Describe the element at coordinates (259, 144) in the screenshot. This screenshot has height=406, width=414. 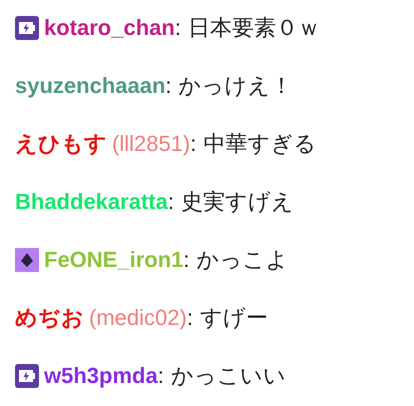
I see `chat-message: 中華すぎる` at that location.